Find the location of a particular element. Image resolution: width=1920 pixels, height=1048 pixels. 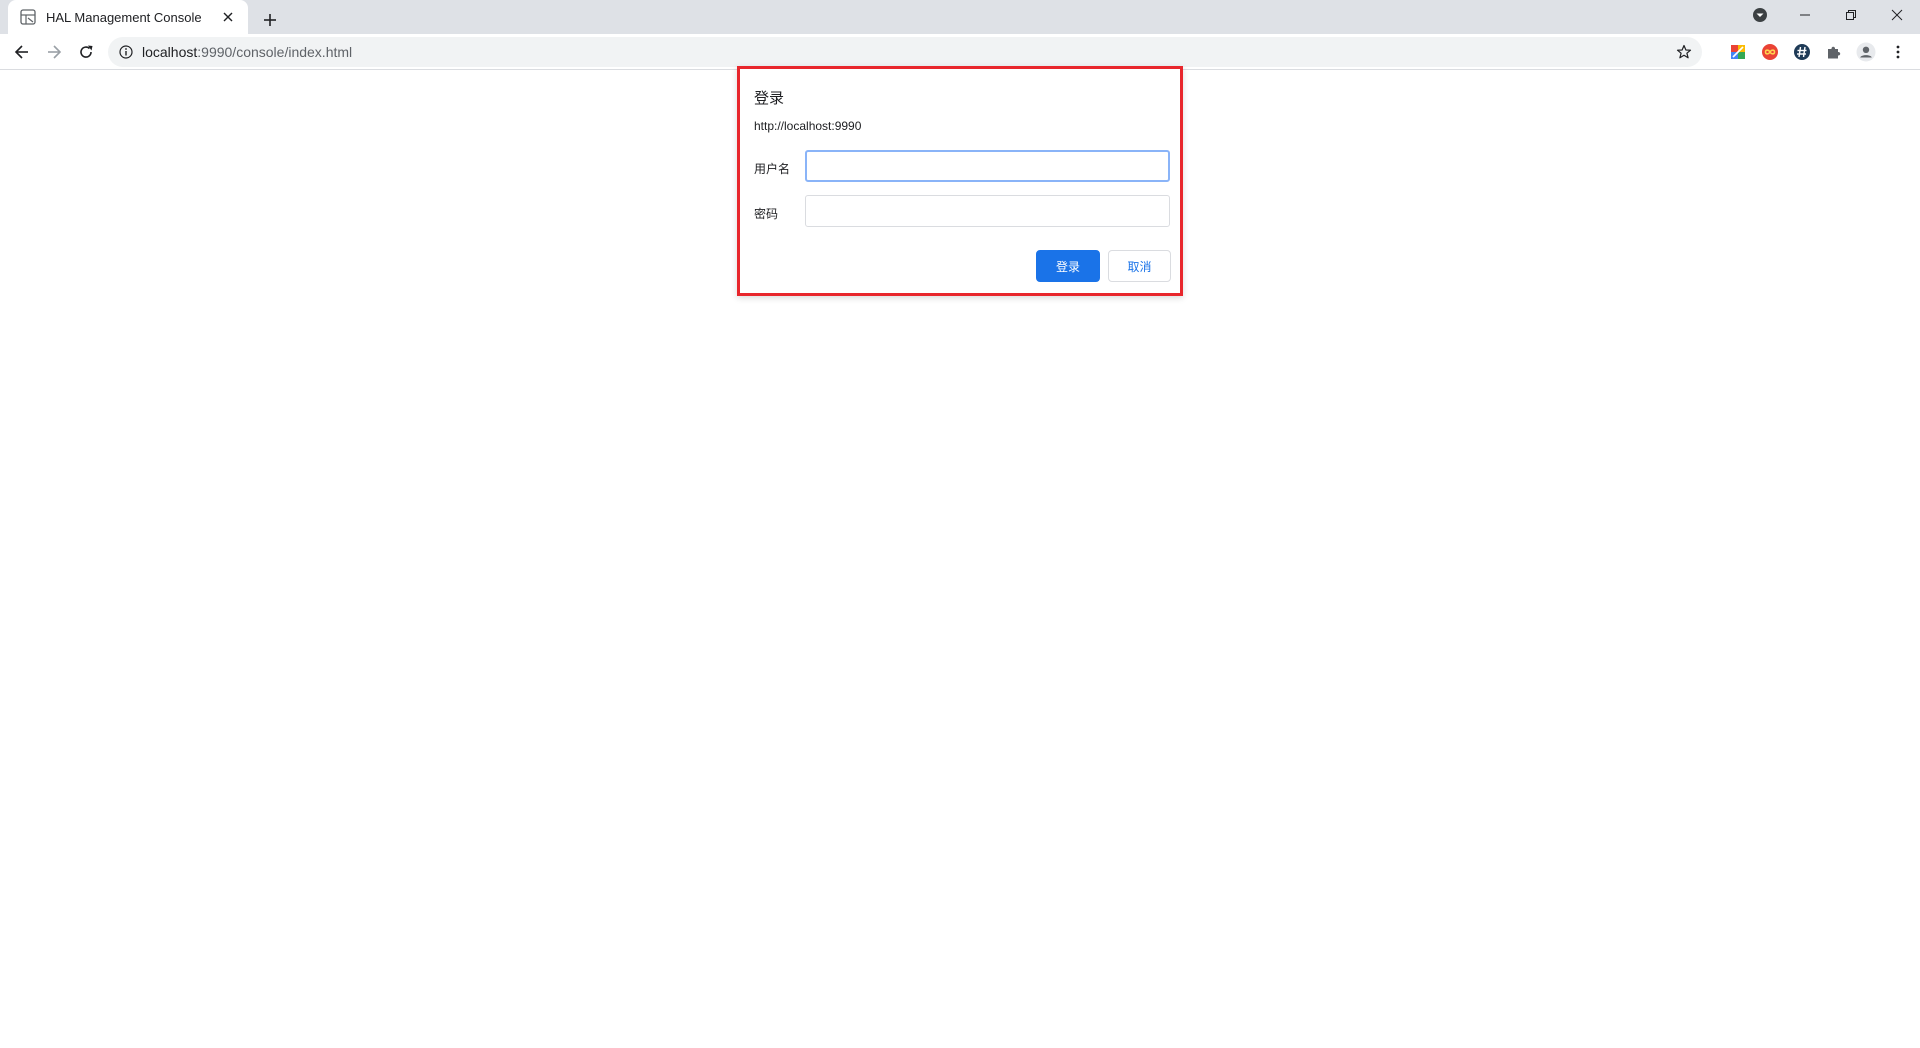

info-icon is located at coordinates (126, 52).